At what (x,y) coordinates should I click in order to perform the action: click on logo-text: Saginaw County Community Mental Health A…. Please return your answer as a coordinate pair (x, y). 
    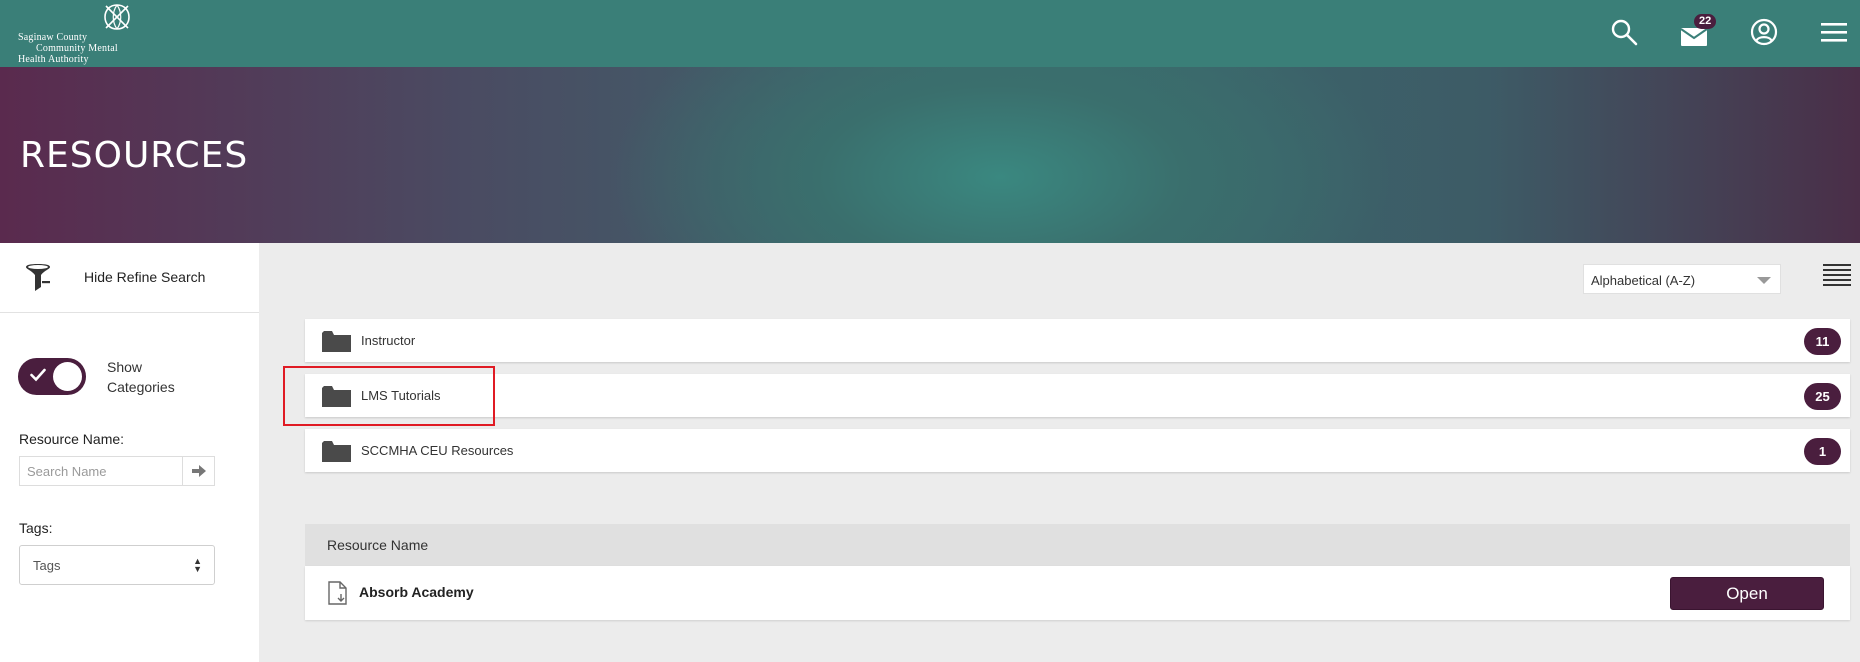
    Looking at the image, I should click on (68, 48).